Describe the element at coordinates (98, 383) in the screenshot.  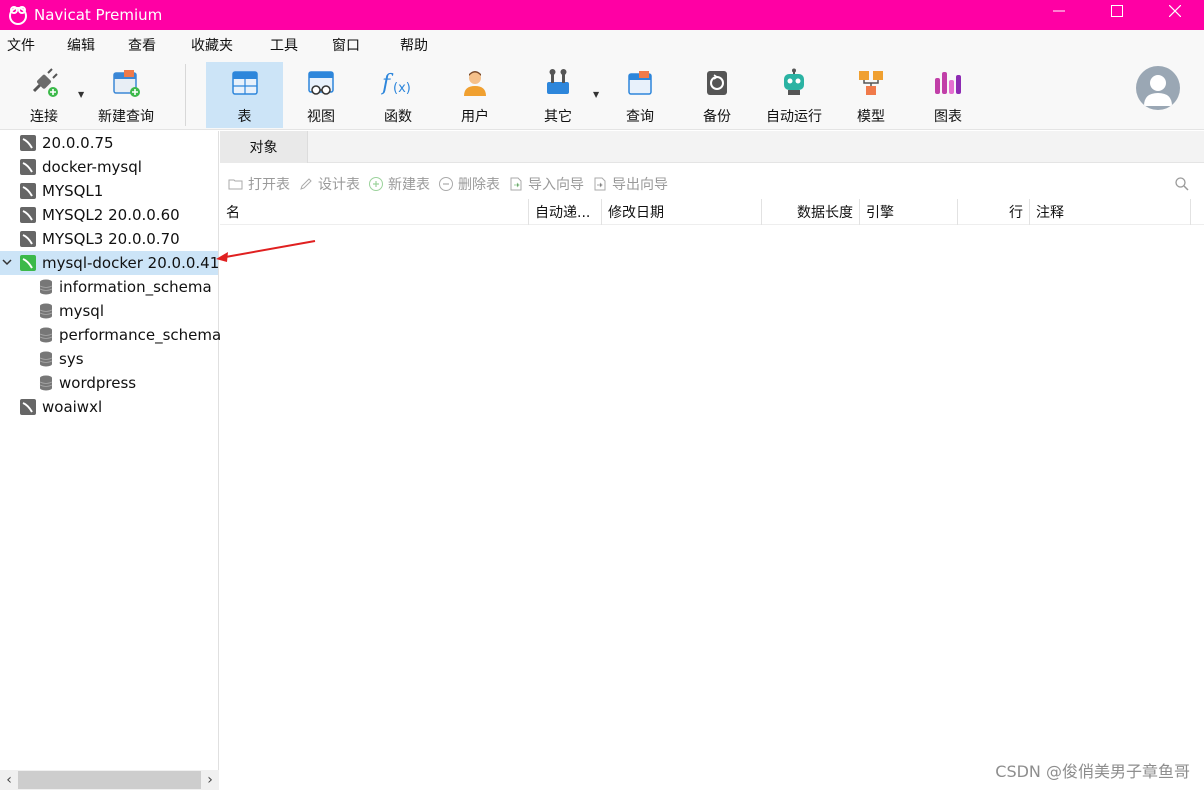
I see `tree-item-label: wordpress` at that location.